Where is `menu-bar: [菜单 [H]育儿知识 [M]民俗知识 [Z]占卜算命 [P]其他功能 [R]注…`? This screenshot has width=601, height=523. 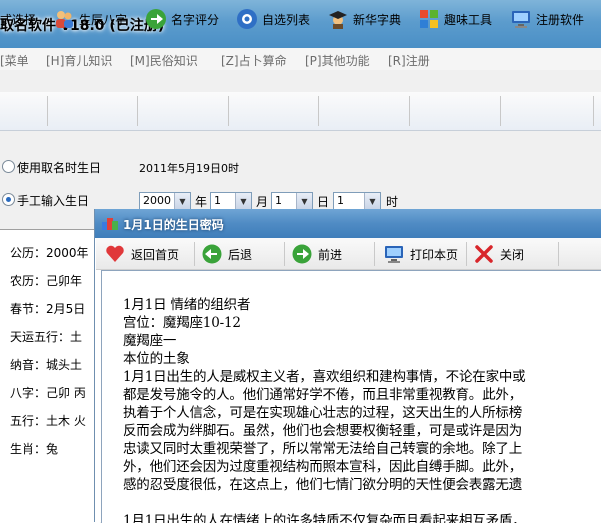
menu-bar: [菜单 [H]育儿知识 [M]民俗知识 [Z]占卜算命 [P]其他功能 [R]注… is located at coordinates (300, 59).